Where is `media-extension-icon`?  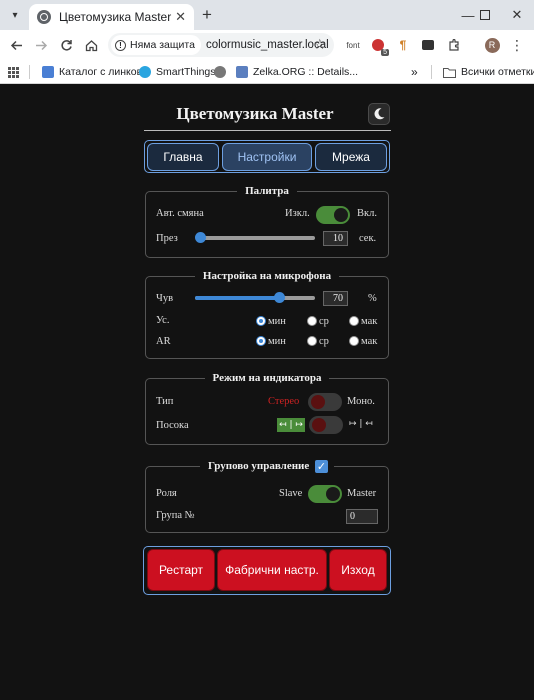
media-extension-icon is located at coordinates (428, 45).